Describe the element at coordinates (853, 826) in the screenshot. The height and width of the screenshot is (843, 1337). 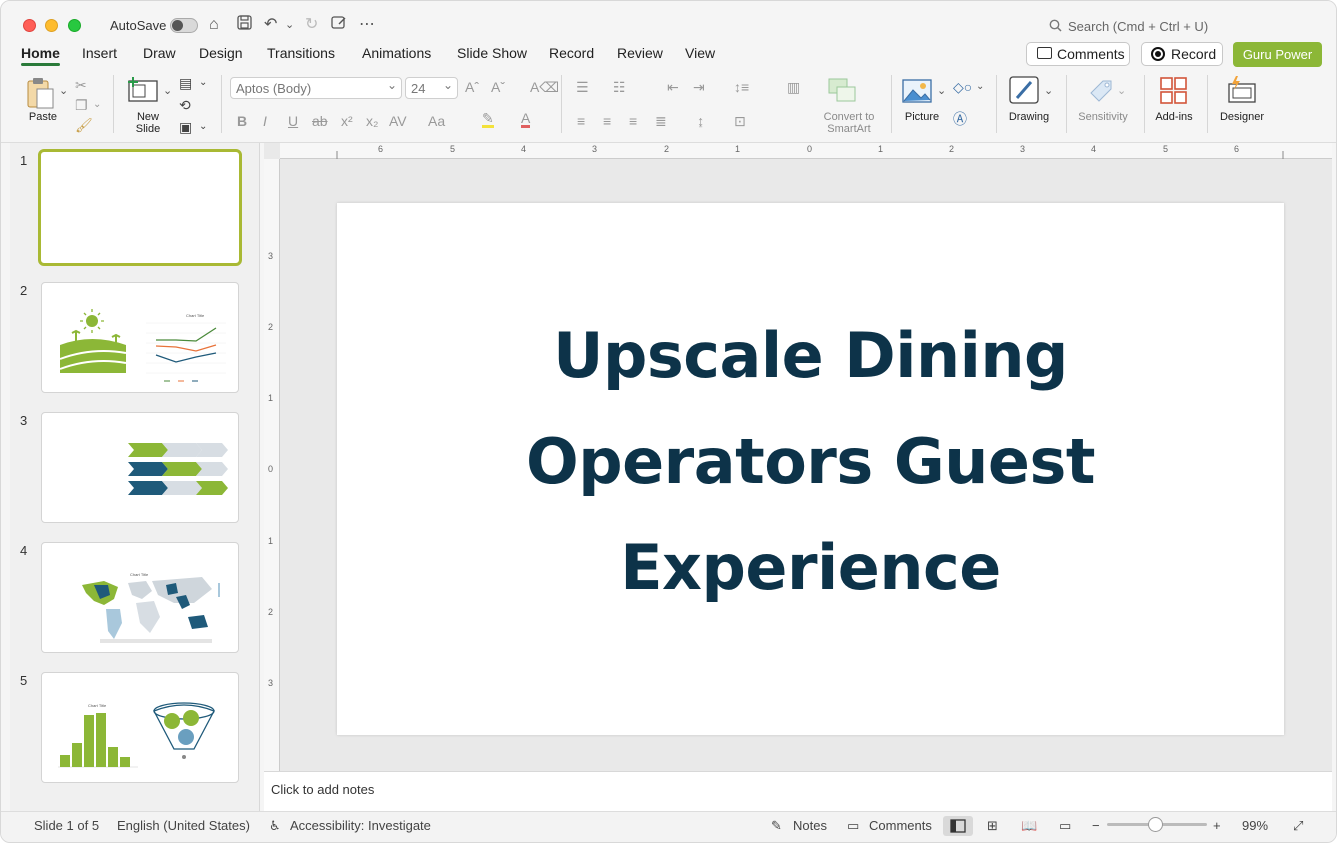
I see `comments-status-icon: ▭` at that location.